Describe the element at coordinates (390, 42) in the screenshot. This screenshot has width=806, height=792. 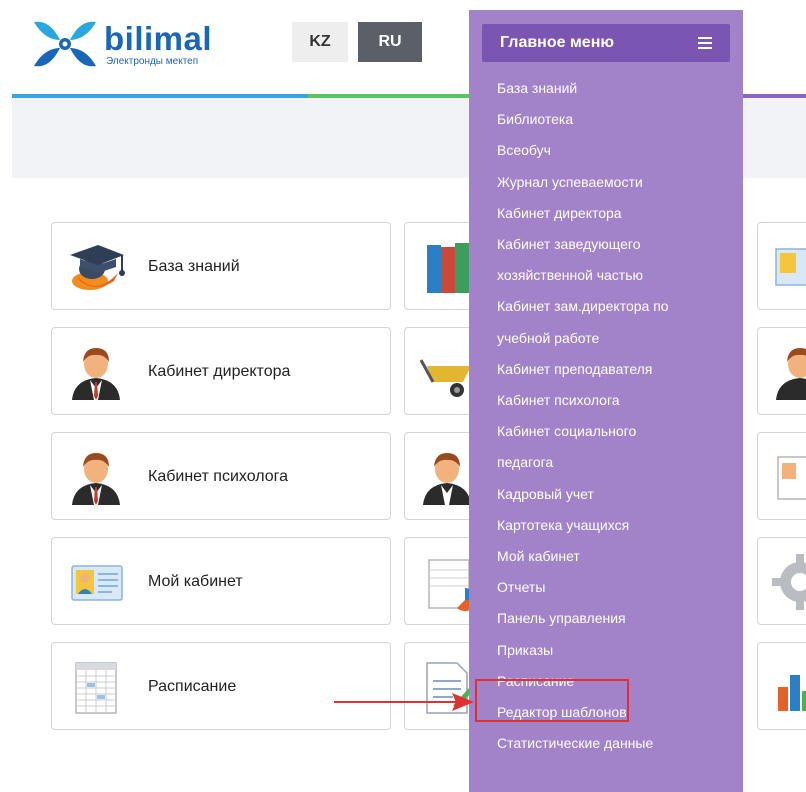
I see `lang-ru-button: RU` at that location.